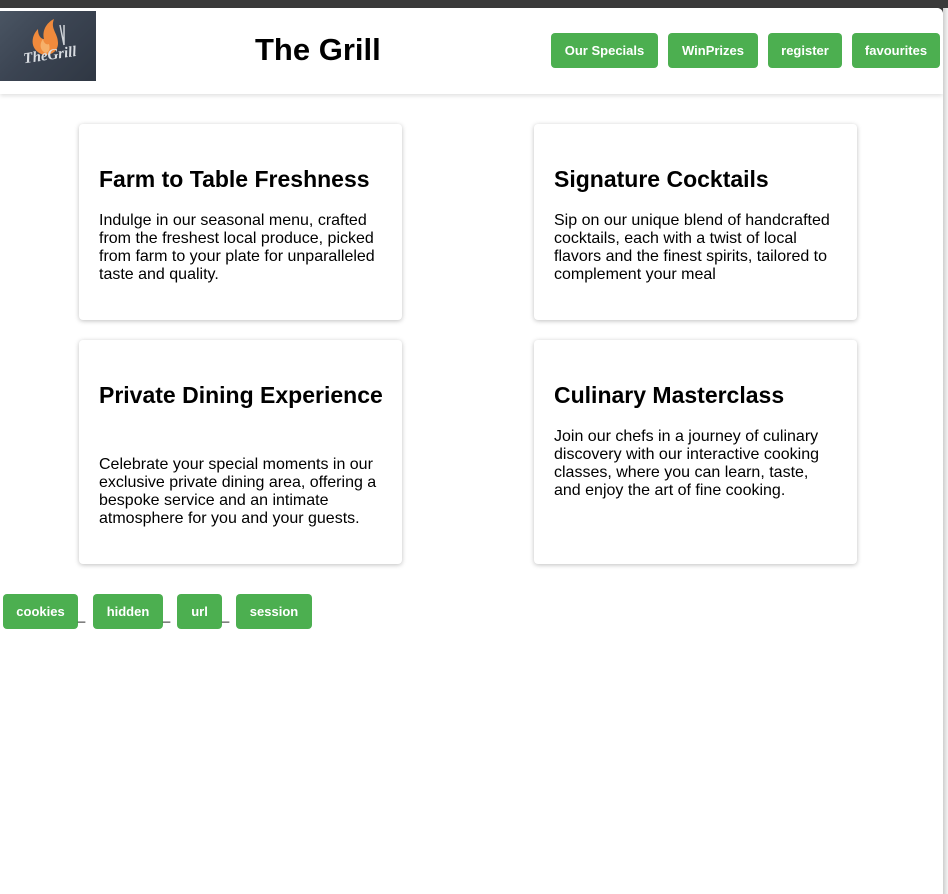  I want to click on footer-links: cookies _ hidden _ url _ session, so click(200, 612).